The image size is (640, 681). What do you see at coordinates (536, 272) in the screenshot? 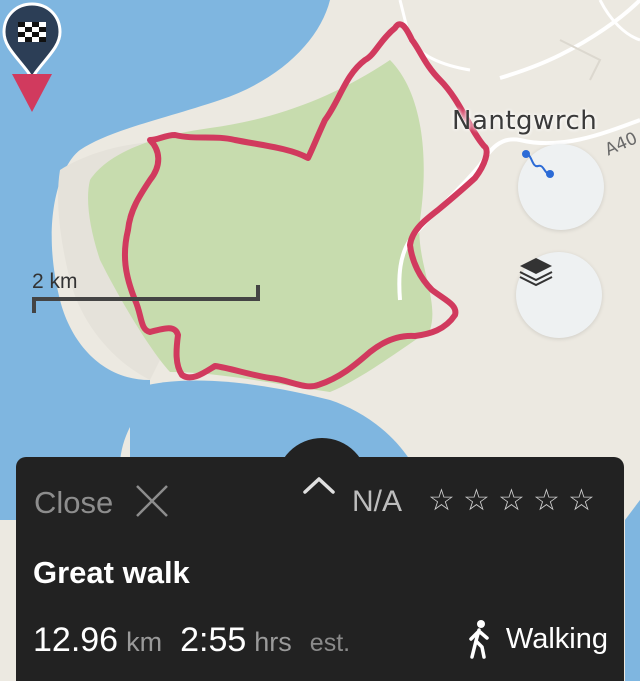
I see `layers-icon` at bounding box center [536, 272].